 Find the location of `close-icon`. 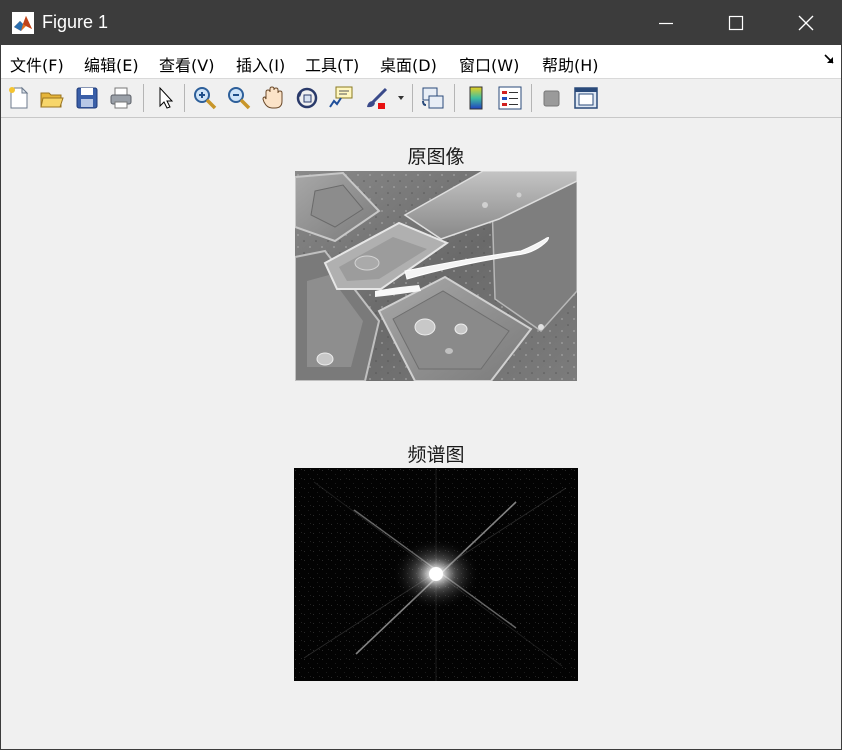

close-icon is located at coordinates (806, 23).